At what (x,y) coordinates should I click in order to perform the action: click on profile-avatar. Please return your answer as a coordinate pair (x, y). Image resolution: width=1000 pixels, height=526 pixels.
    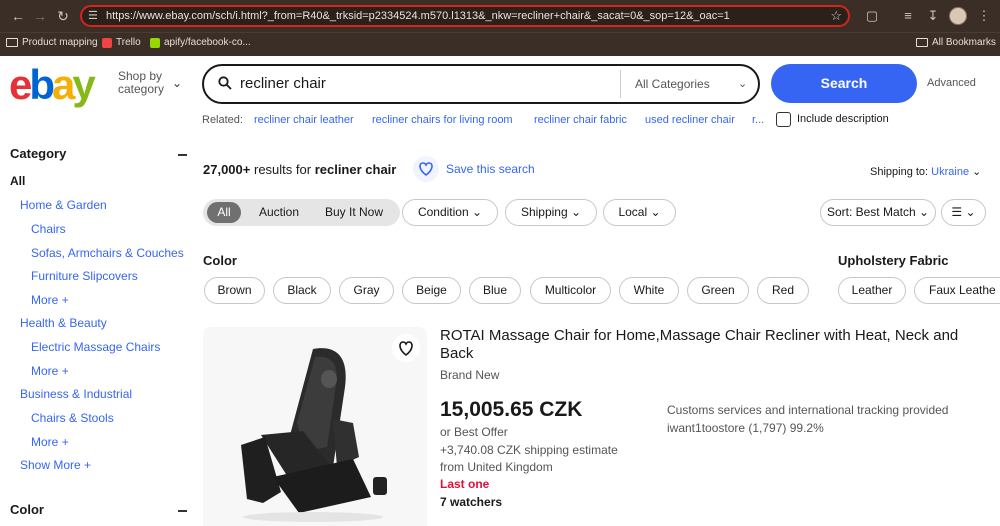
    Looking at the image, I should click on (958, 16).